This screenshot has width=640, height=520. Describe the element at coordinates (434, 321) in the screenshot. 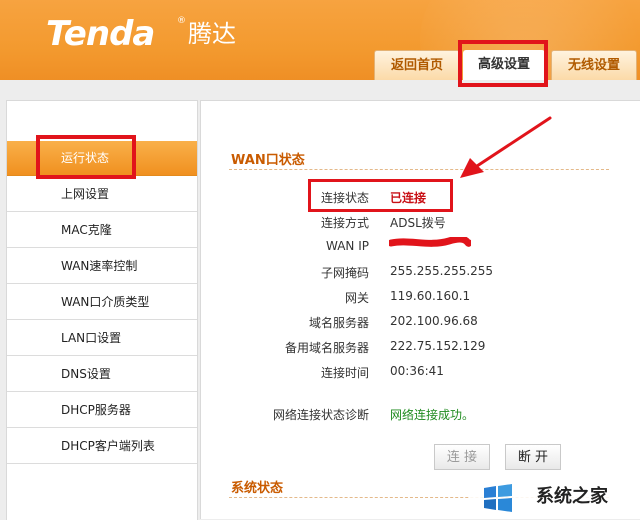

I see `value-dns-primary: 202.100.96.68` at that location.